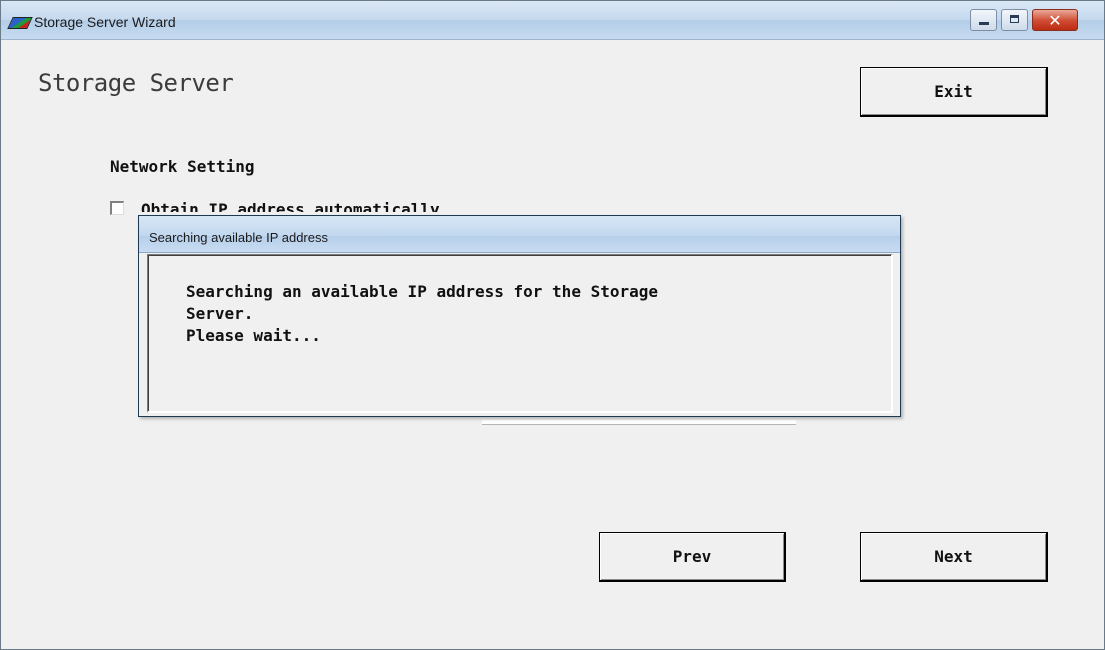  I want to click on minimize-button, so click(983, 20).